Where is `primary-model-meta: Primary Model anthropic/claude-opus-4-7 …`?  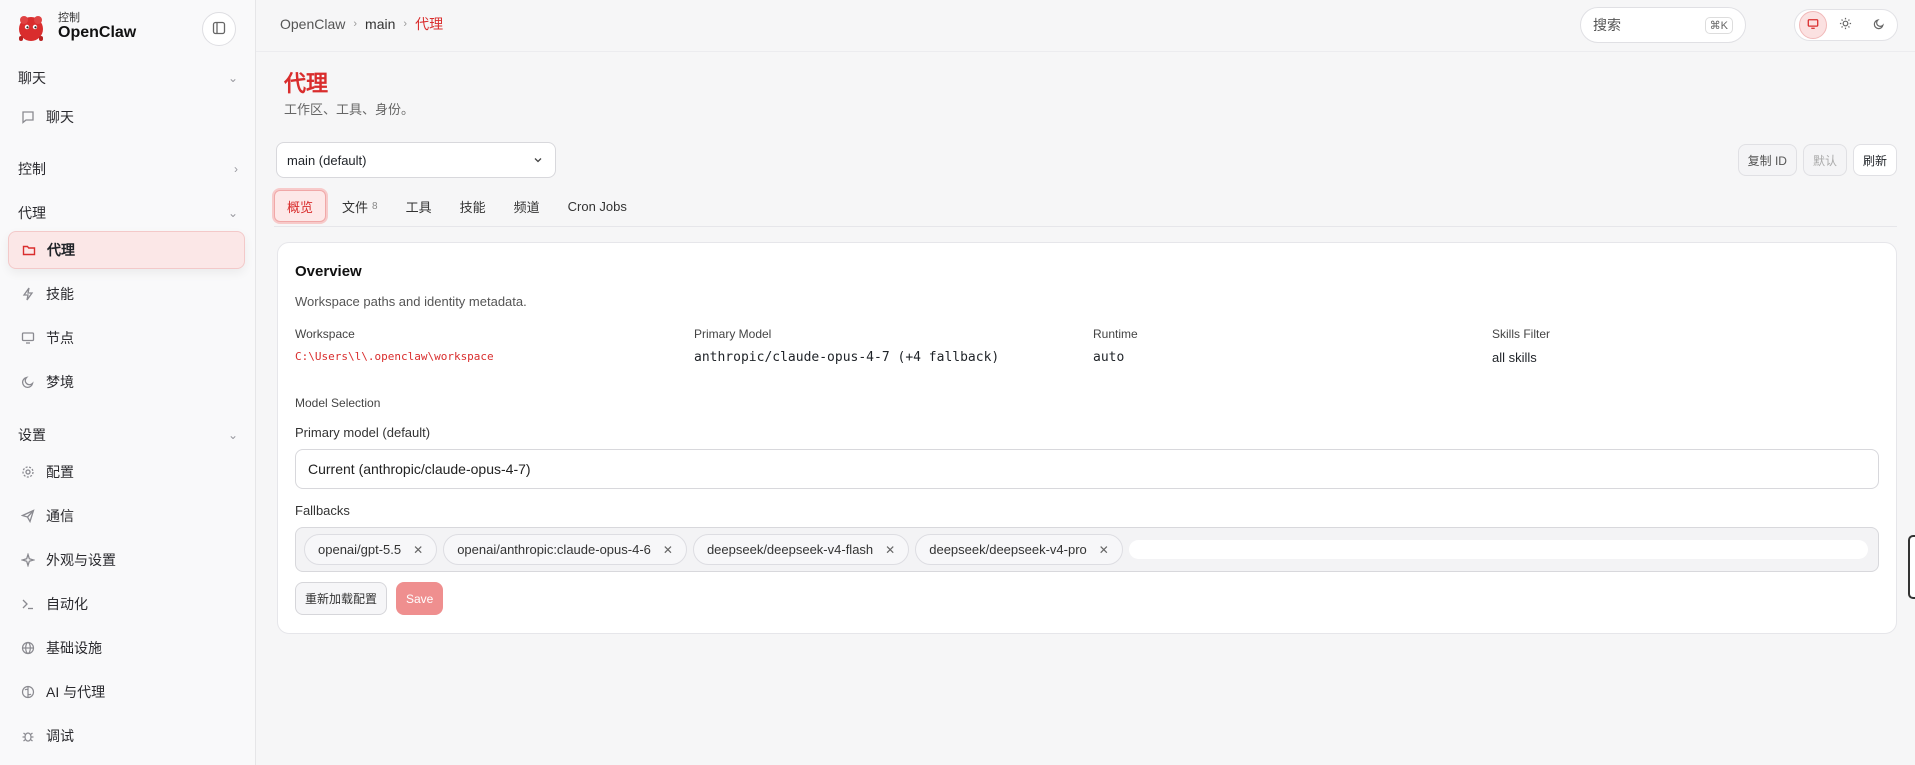 primary-model-meta: Primary Model anthropic/claude-opus-4-7 … is located at coordinates (846, 346).